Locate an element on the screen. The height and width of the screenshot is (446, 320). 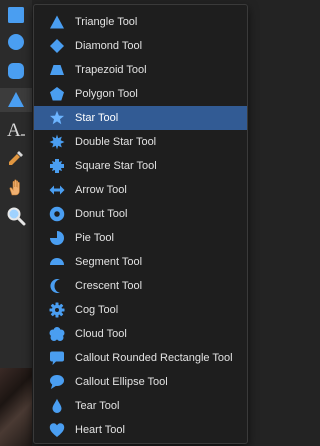
circle-icon is located at coordinates (16, 42).